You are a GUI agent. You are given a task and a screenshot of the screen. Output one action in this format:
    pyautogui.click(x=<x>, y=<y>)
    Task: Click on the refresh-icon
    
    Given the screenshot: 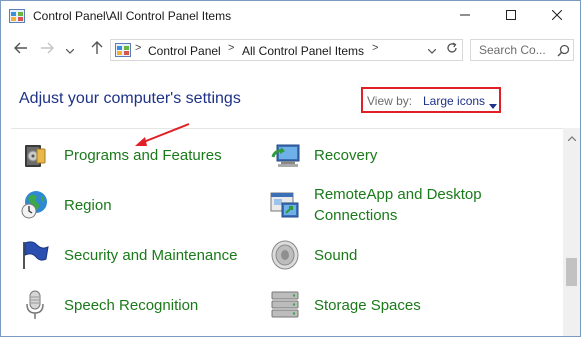 What is the action you would take?
    pyautogui.click(x=452, y=50)
    